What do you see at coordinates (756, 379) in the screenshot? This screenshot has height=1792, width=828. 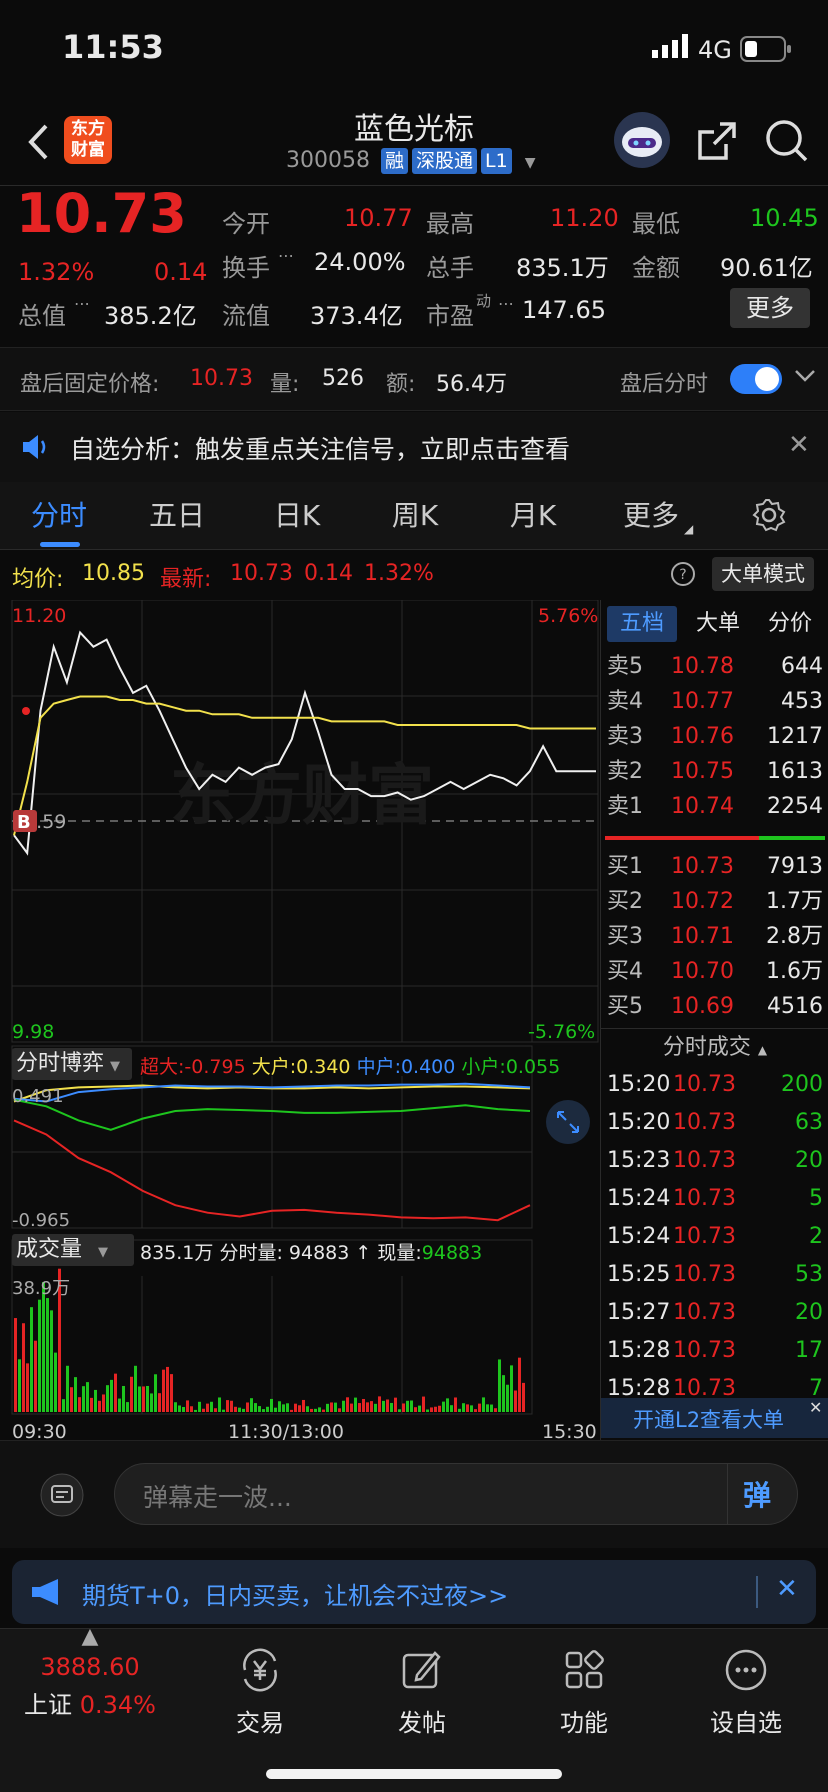 I see `after-hours-toggle` at bounding box center [756, 379].